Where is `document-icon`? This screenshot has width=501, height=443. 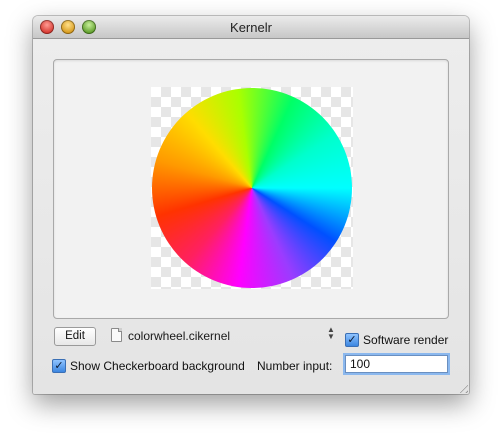 document-icon is located at coordinates (116, 335).